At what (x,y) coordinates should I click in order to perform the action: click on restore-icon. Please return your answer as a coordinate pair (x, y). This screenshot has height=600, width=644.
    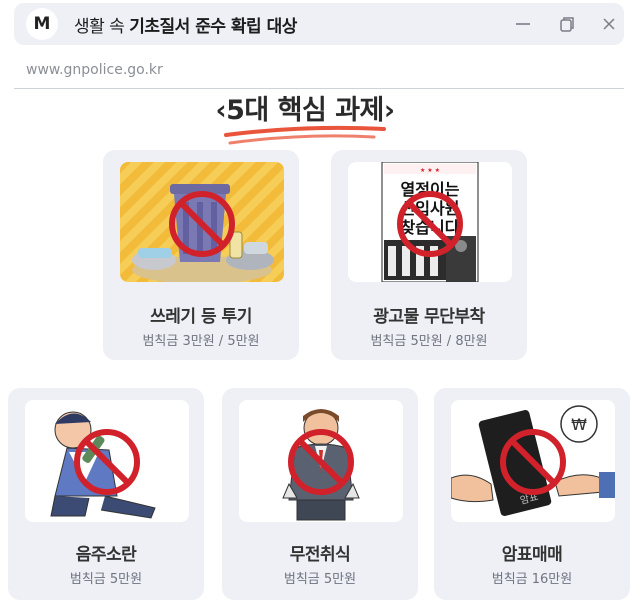
    Looking at the image, I should click on (567, 24).